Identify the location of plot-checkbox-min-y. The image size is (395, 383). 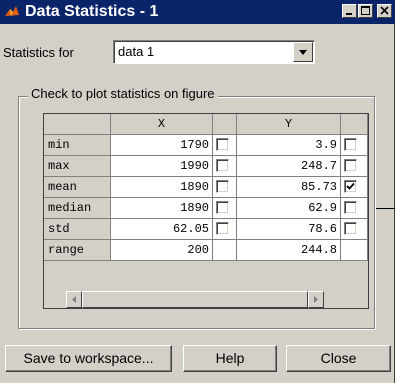
(350, 144).